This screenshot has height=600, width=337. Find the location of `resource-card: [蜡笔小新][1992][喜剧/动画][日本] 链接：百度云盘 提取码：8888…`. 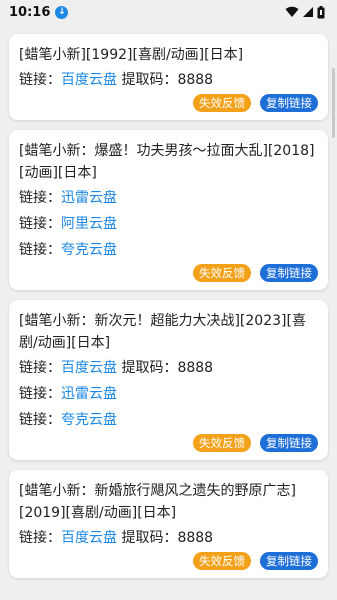

resource-card: [蜡笔小新][1992][喜剧/动画][日本] 链接：百度云盘 提取码：8888… is located at coordinates (168, 77).